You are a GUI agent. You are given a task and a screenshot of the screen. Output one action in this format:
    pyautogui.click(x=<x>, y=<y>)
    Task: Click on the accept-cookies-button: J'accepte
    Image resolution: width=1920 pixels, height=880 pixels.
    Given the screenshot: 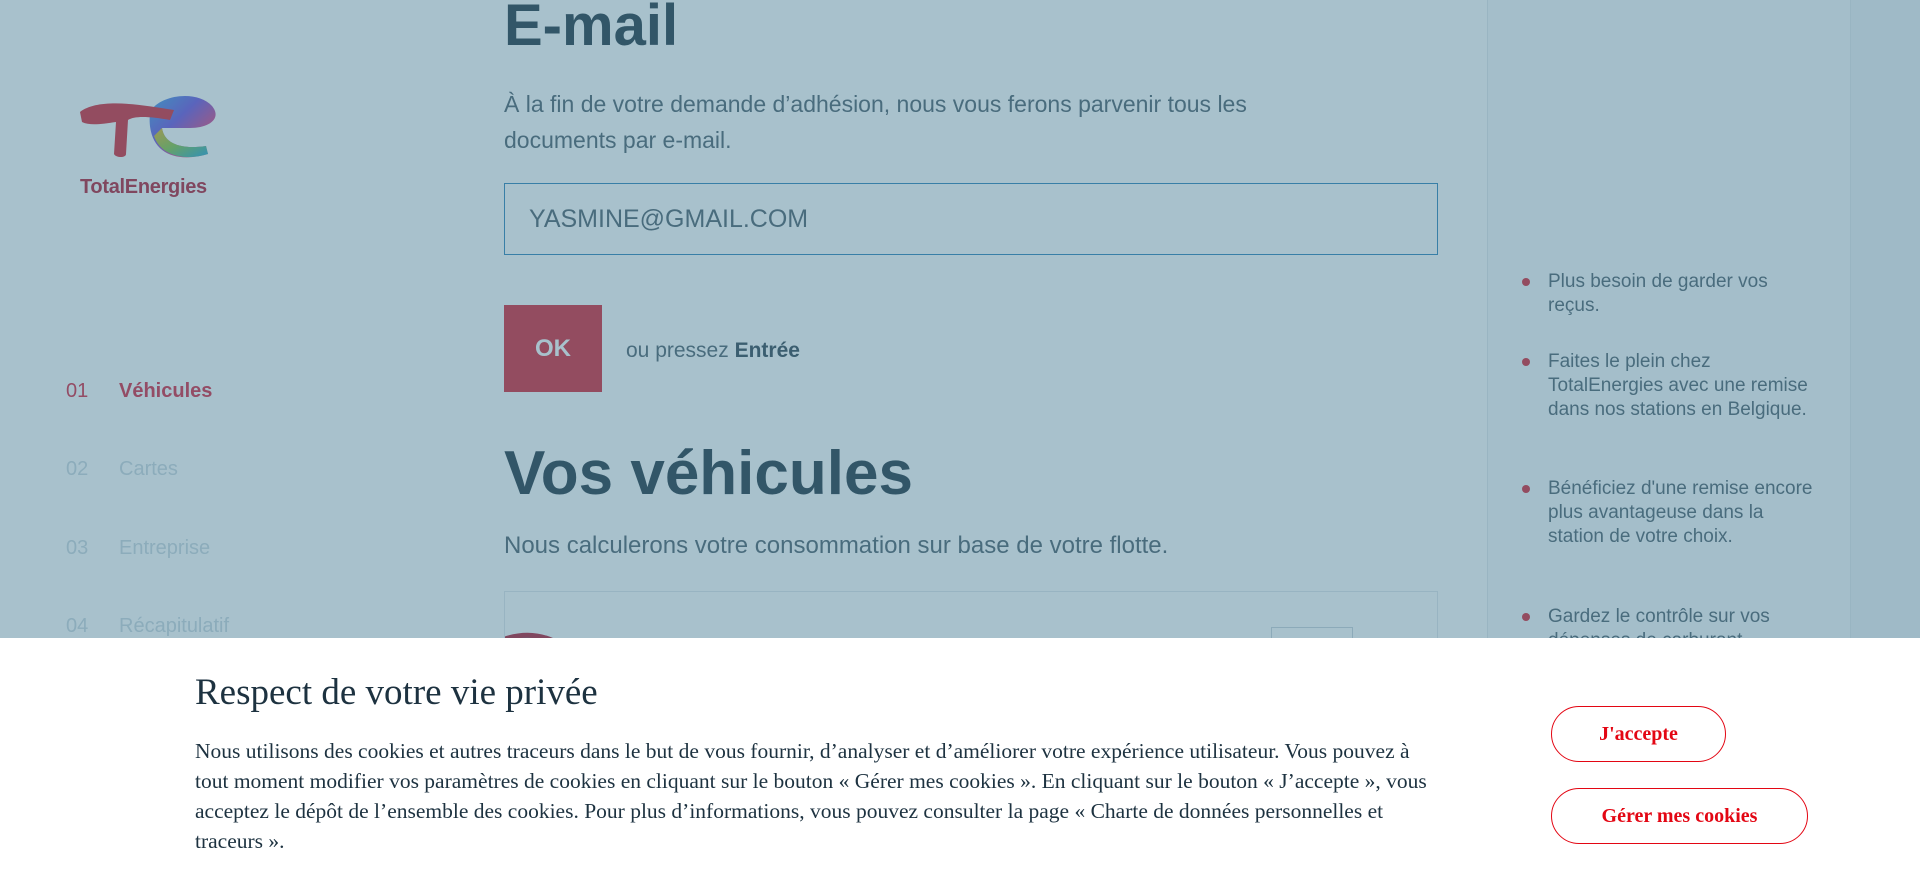 What is the action you would take?
    pyautogui.click(x=1638, y=734)
    